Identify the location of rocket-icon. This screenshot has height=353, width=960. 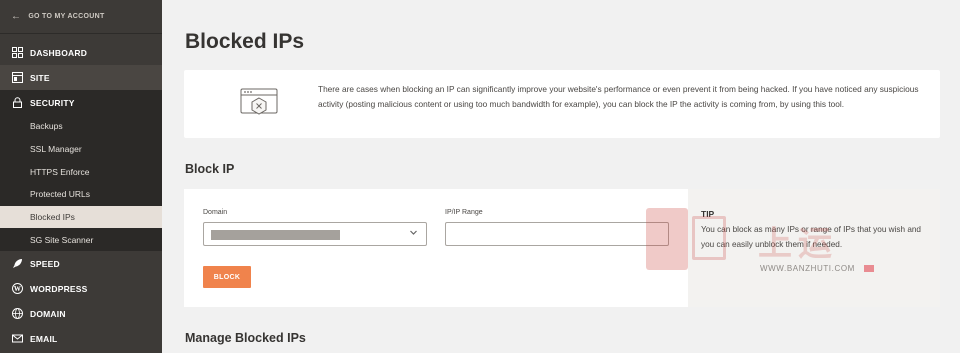
(17, 263).